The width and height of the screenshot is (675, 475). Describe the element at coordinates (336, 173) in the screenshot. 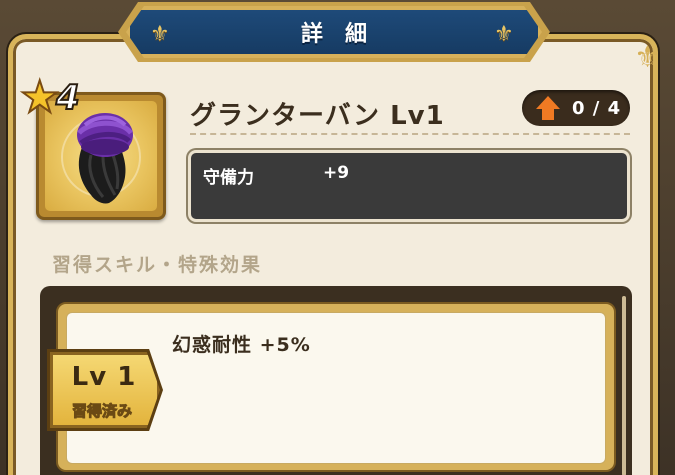

I see `stat-value-defense: +9` at that location.